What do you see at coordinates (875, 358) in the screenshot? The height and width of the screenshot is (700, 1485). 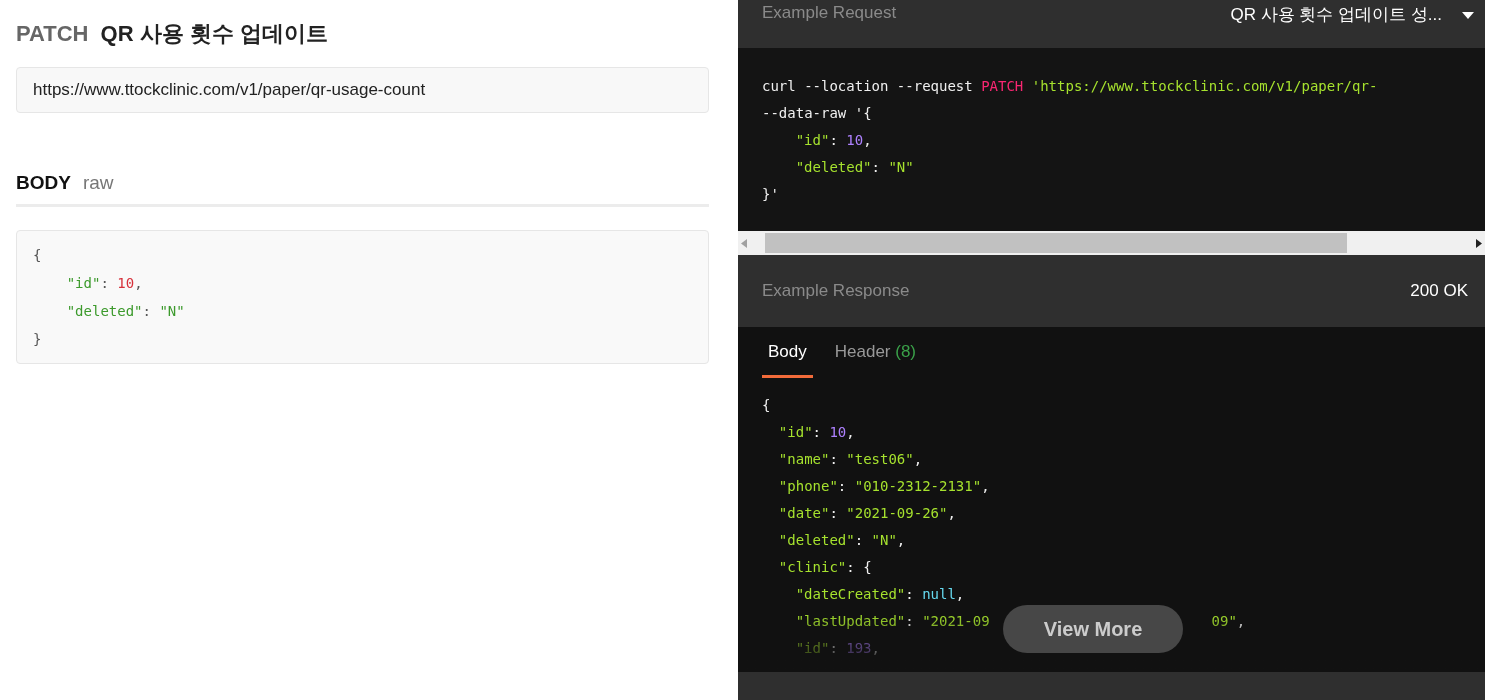 I see `response-tab: Header (8)` at bounding box center [875, 358].